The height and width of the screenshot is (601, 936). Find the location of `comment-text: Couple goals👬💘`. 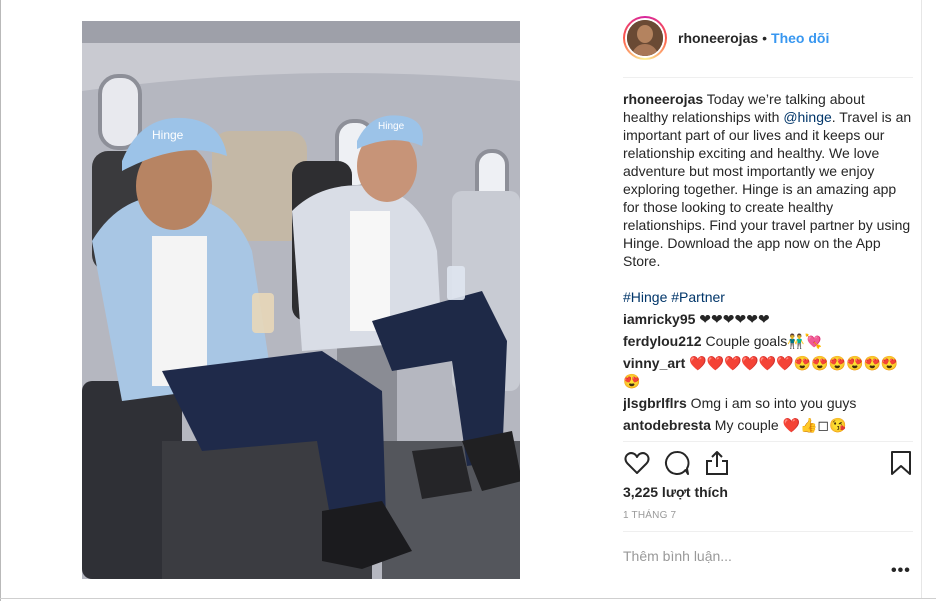

comment-text: Couple goals👬💘 is located at coordinates (762, 341).